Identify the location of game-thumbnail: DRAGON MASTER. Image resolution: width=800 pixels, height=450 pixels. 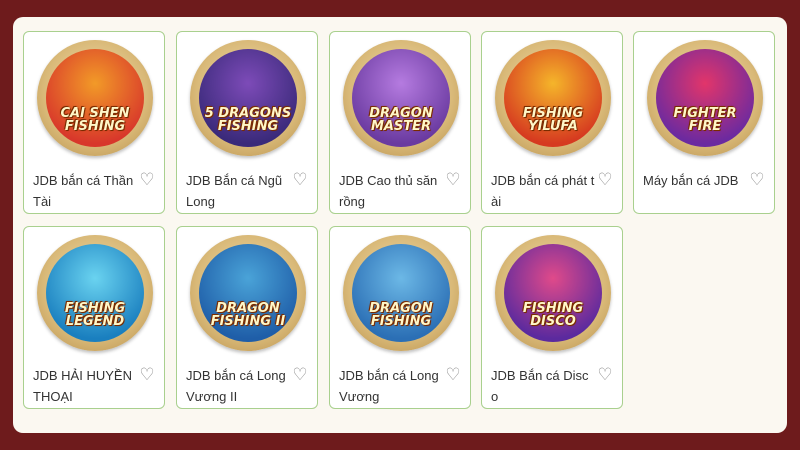
(401, 98).